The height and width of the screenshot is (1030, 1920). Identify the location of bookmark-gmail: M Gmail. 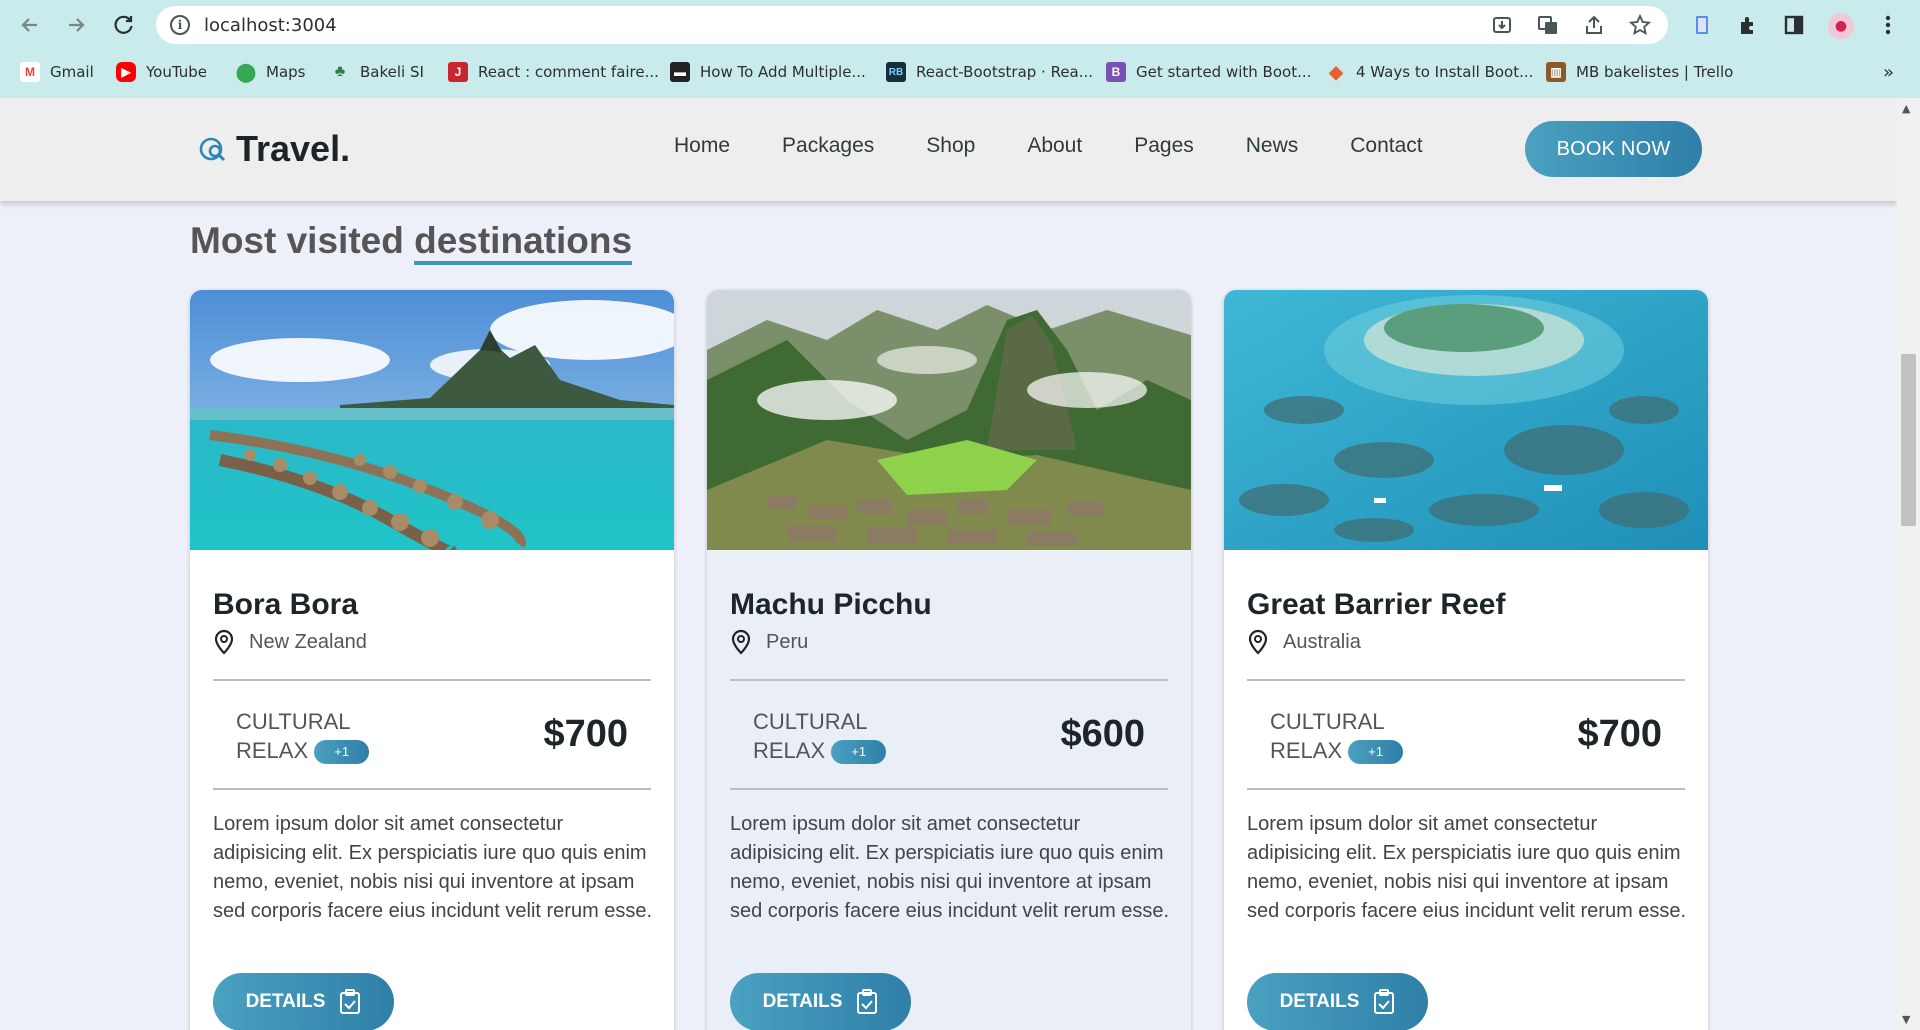
(57, 72).